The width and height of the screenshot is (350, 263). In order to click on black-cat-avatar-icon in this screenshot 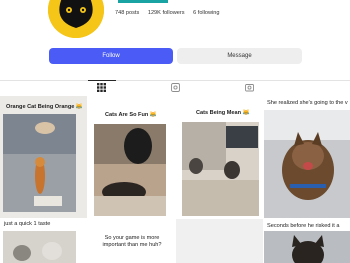, I will do `click(76, 19)`.